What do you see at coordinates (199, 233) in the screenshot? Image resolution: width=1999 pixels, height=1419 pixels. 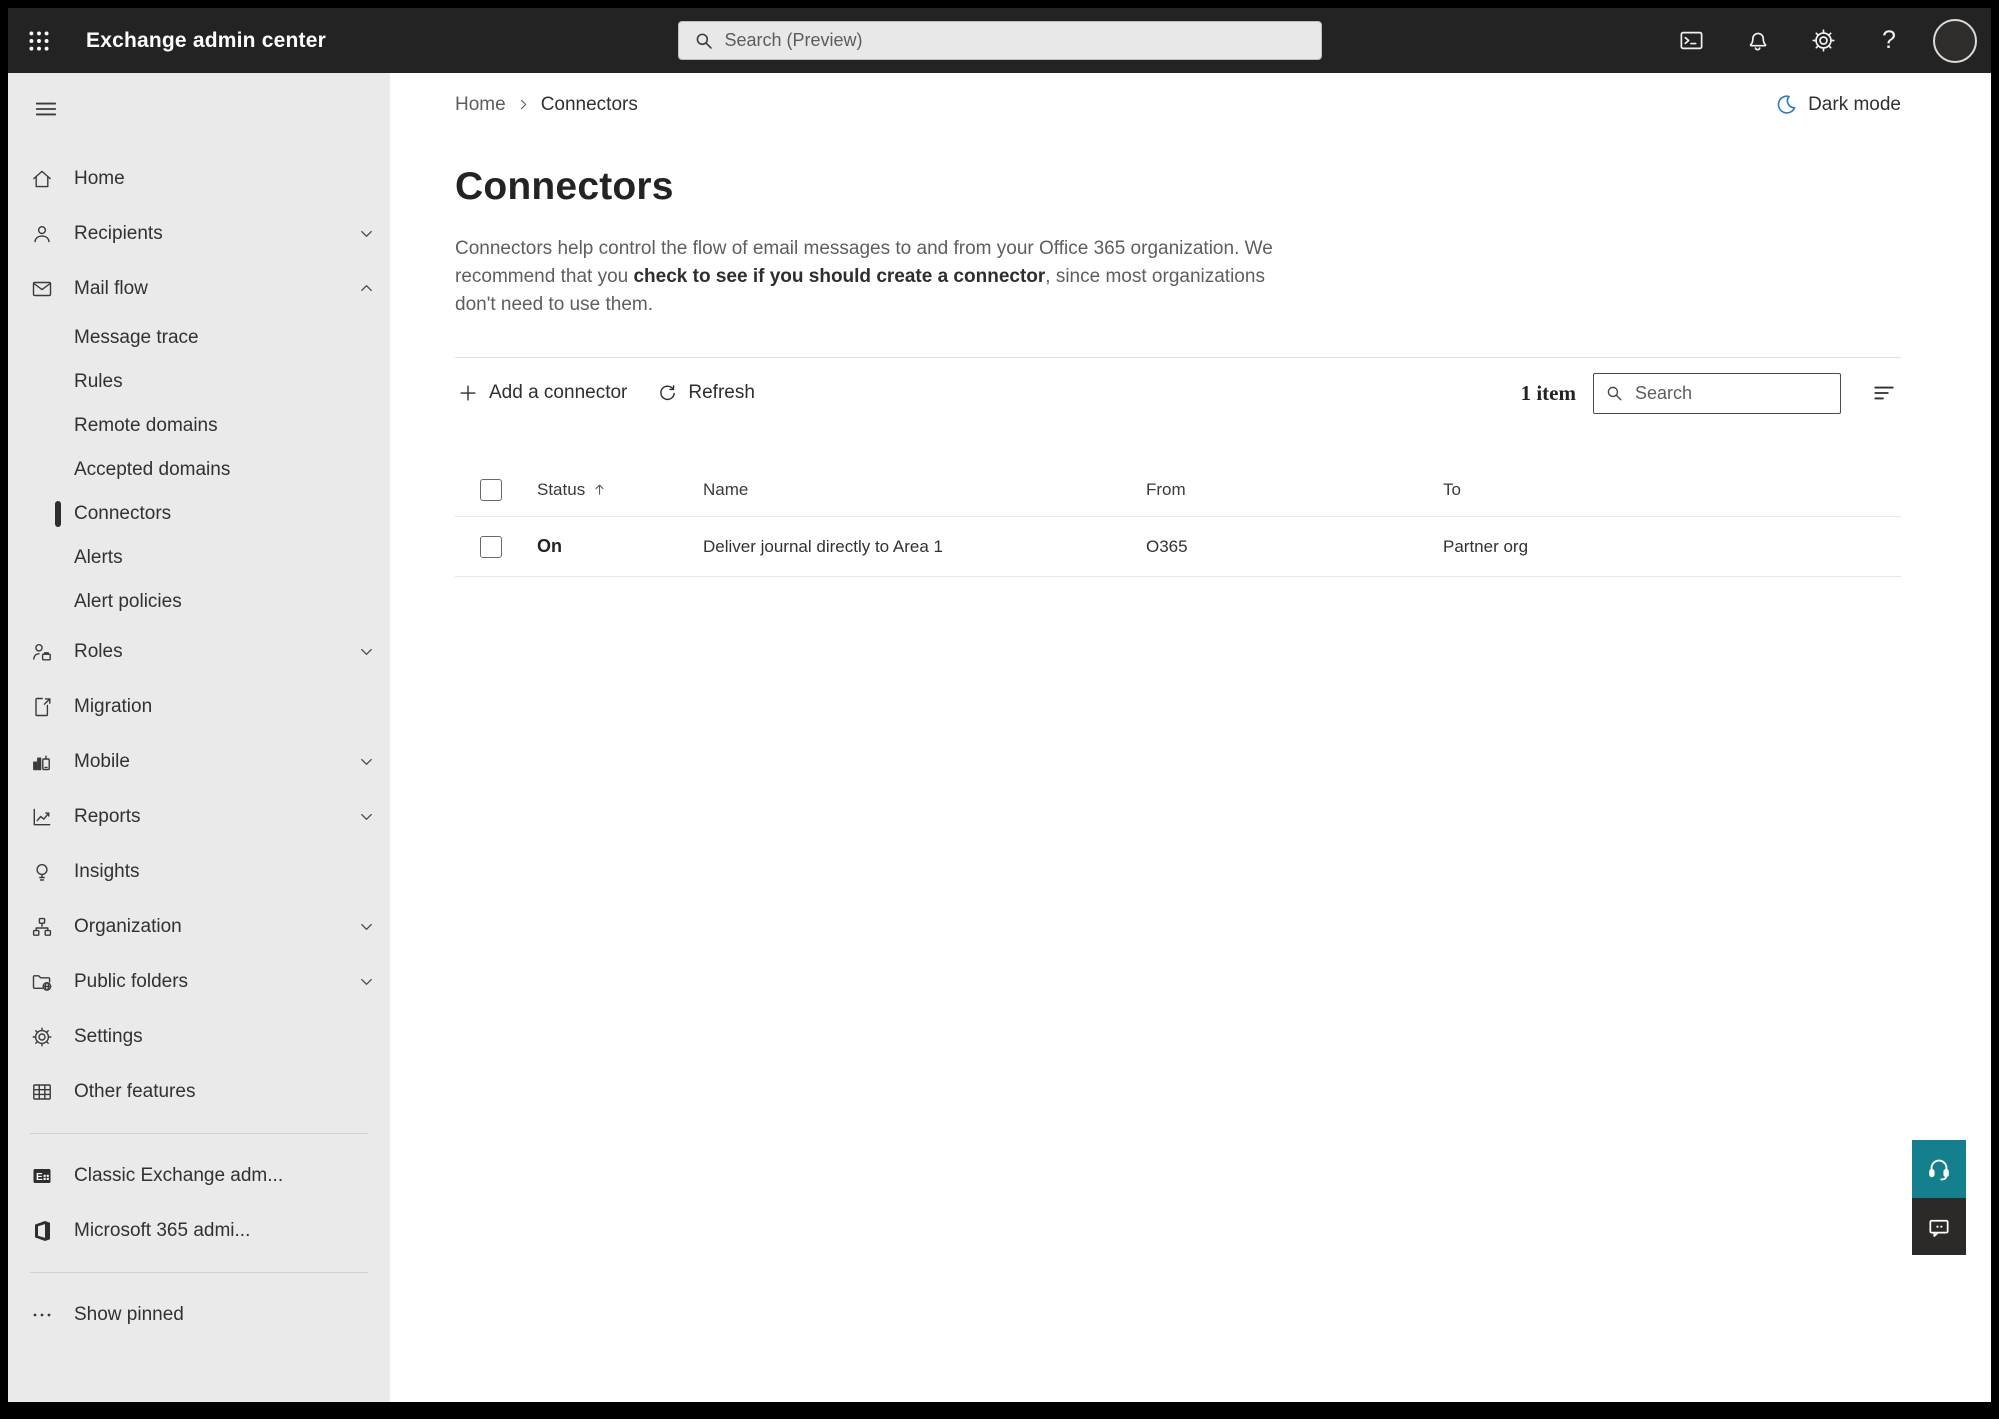 I see `sidebar-item-recipients: Recipients` at bounding box center [199, 233].